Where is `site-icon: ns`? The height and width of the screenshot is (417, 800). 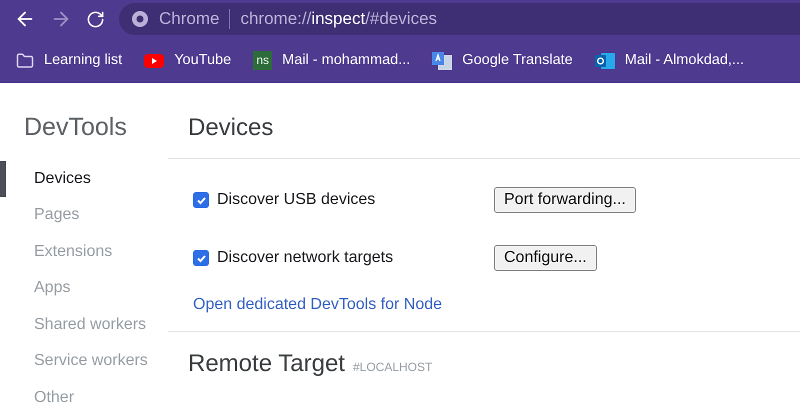 site-icon: ns is located at coordinates (262, 60).